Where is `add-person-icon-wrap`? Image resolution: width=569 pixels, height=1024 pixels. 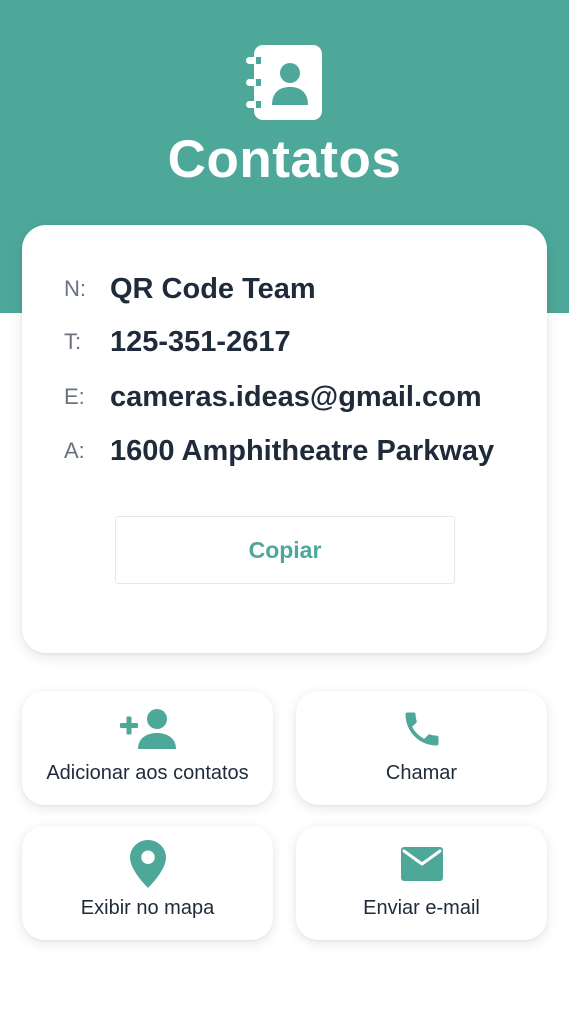 add-person-icon-wrap is located at coordinates (147, 729).